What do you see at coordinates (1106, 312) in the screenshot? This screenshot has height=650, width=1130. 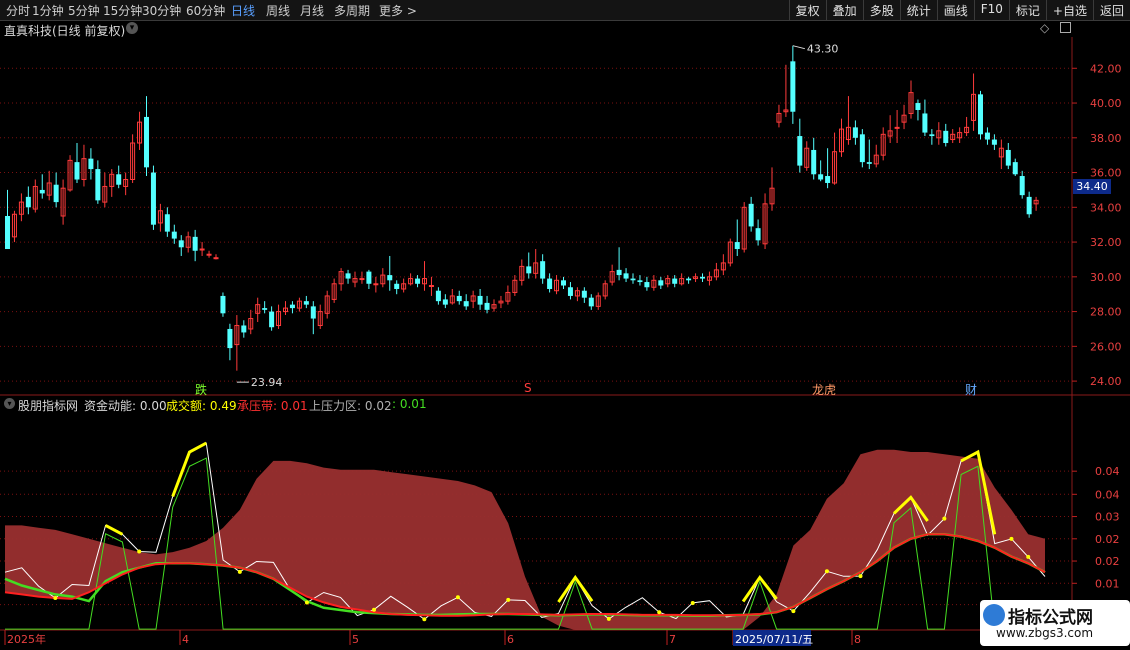 I see `price-tick-label: 28.00` at bounding box center [1106, 312].